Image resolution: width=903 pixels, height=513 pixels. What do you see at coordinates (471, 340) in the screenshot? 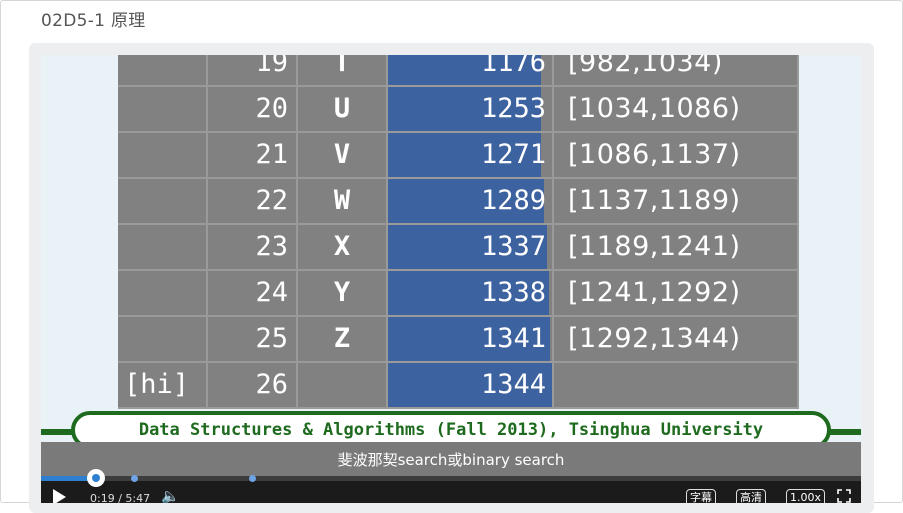
I see `row-value-cell: 1341` at bounding box center [471, 340].